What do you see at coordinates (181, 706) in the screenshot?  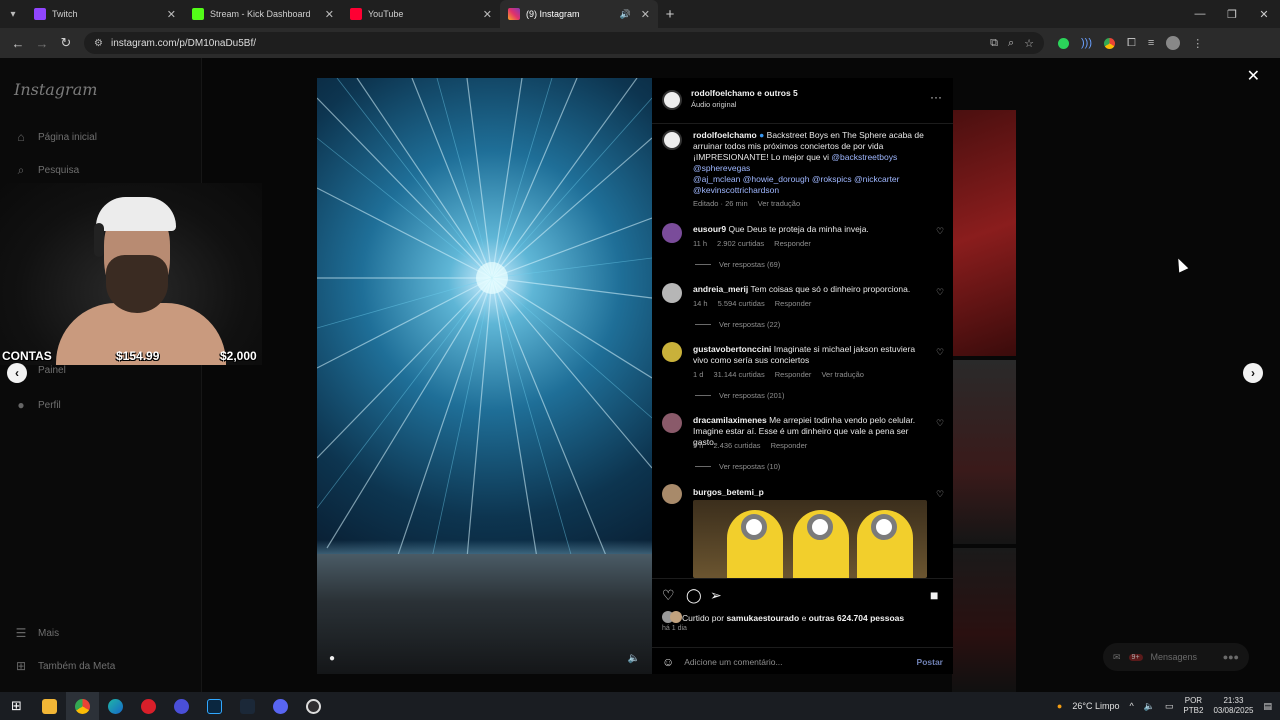 I see `vpn-icon` at bounding box center [181, 706].